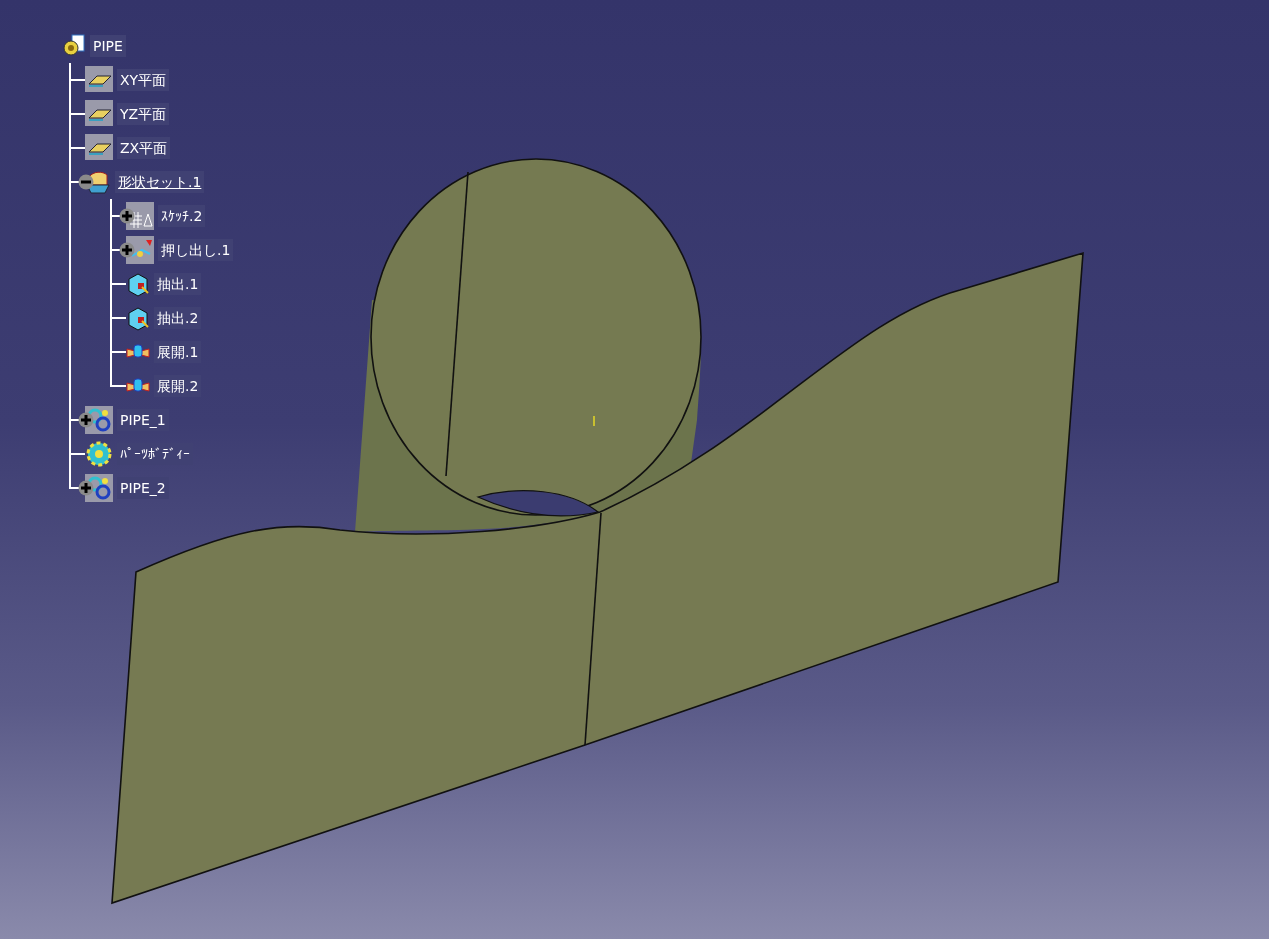  I want to click on tree-item: 抽出.1, so click(178, 284).